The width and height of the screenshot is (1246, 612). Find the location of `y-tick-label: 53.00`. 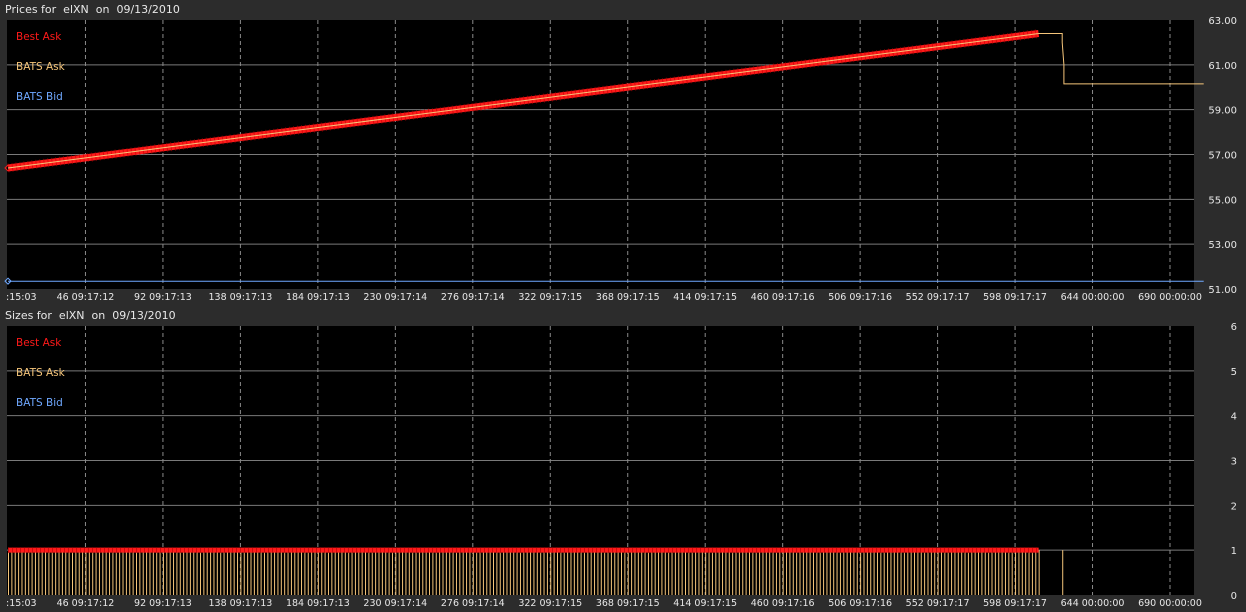

y-tick-label: 53.00 is located at coordinates (1222, 245).